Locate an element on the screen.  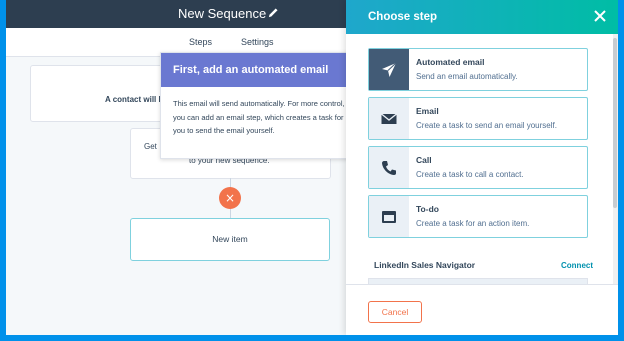
close-icon is located at coordinates (600, 16).